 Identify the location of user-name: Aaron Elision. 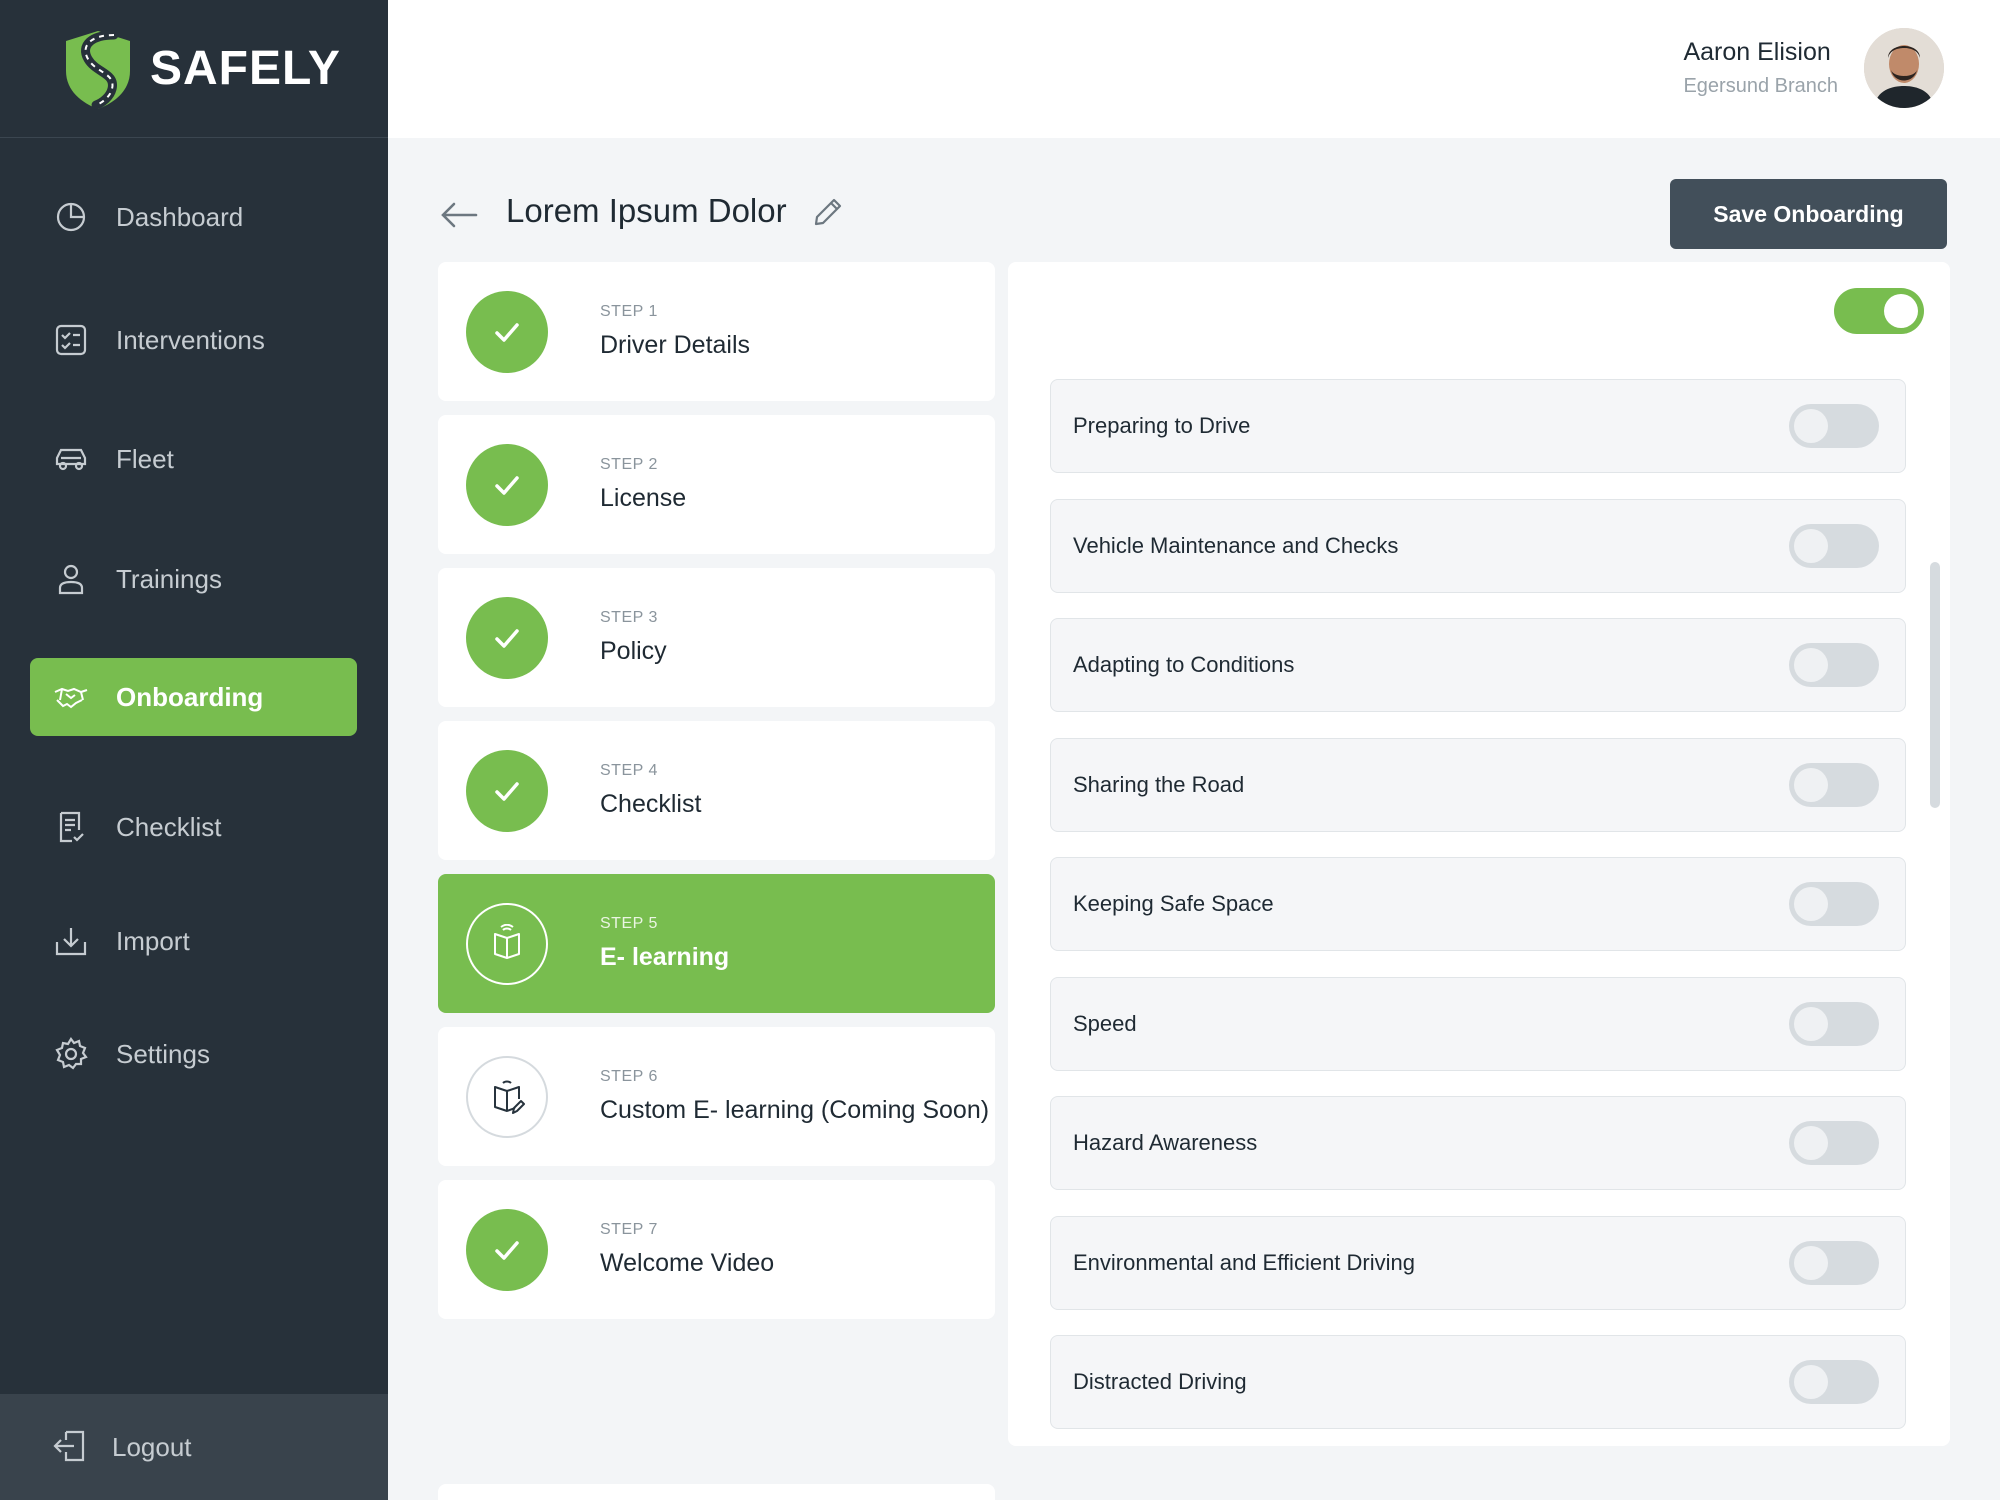
(1757, 52).